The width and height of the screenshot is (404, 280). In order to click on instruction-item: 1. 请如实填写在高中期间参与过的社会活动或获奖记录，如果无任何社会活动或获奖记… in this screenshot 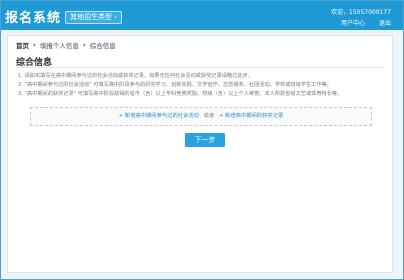, I will do `click(135, 76)`.